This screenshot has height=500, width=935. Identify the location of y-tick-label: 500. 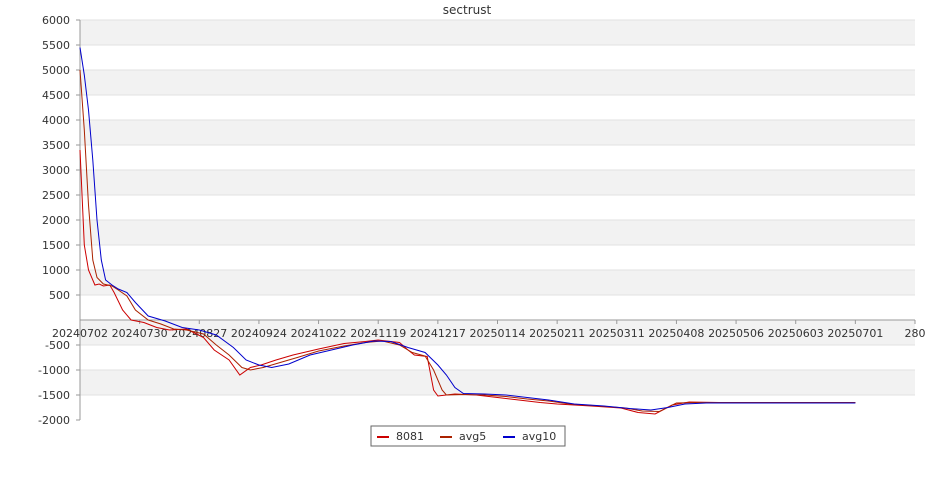
(59, 295).